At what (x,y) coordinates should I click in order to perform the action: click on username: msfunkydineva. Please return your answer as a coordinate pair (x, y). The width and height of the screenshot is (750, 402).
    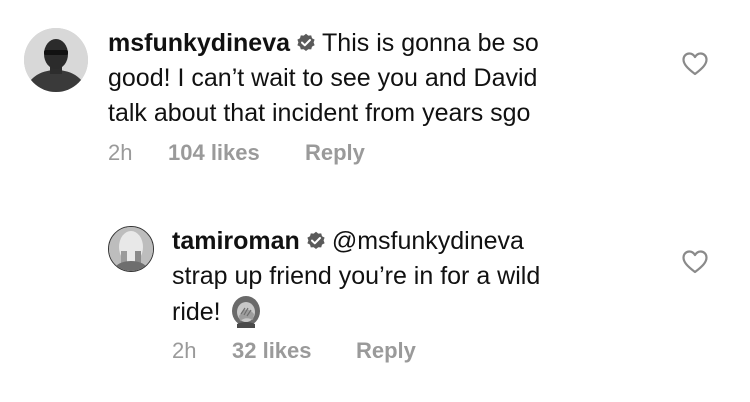
    Looking at the image, I should click on (199, 43).